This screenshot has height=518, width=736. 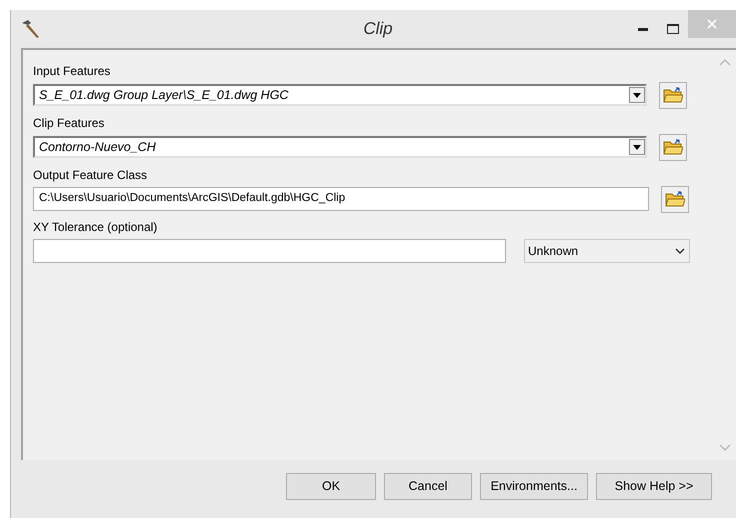 I want to click on input-field, so click(x=269, y=251).